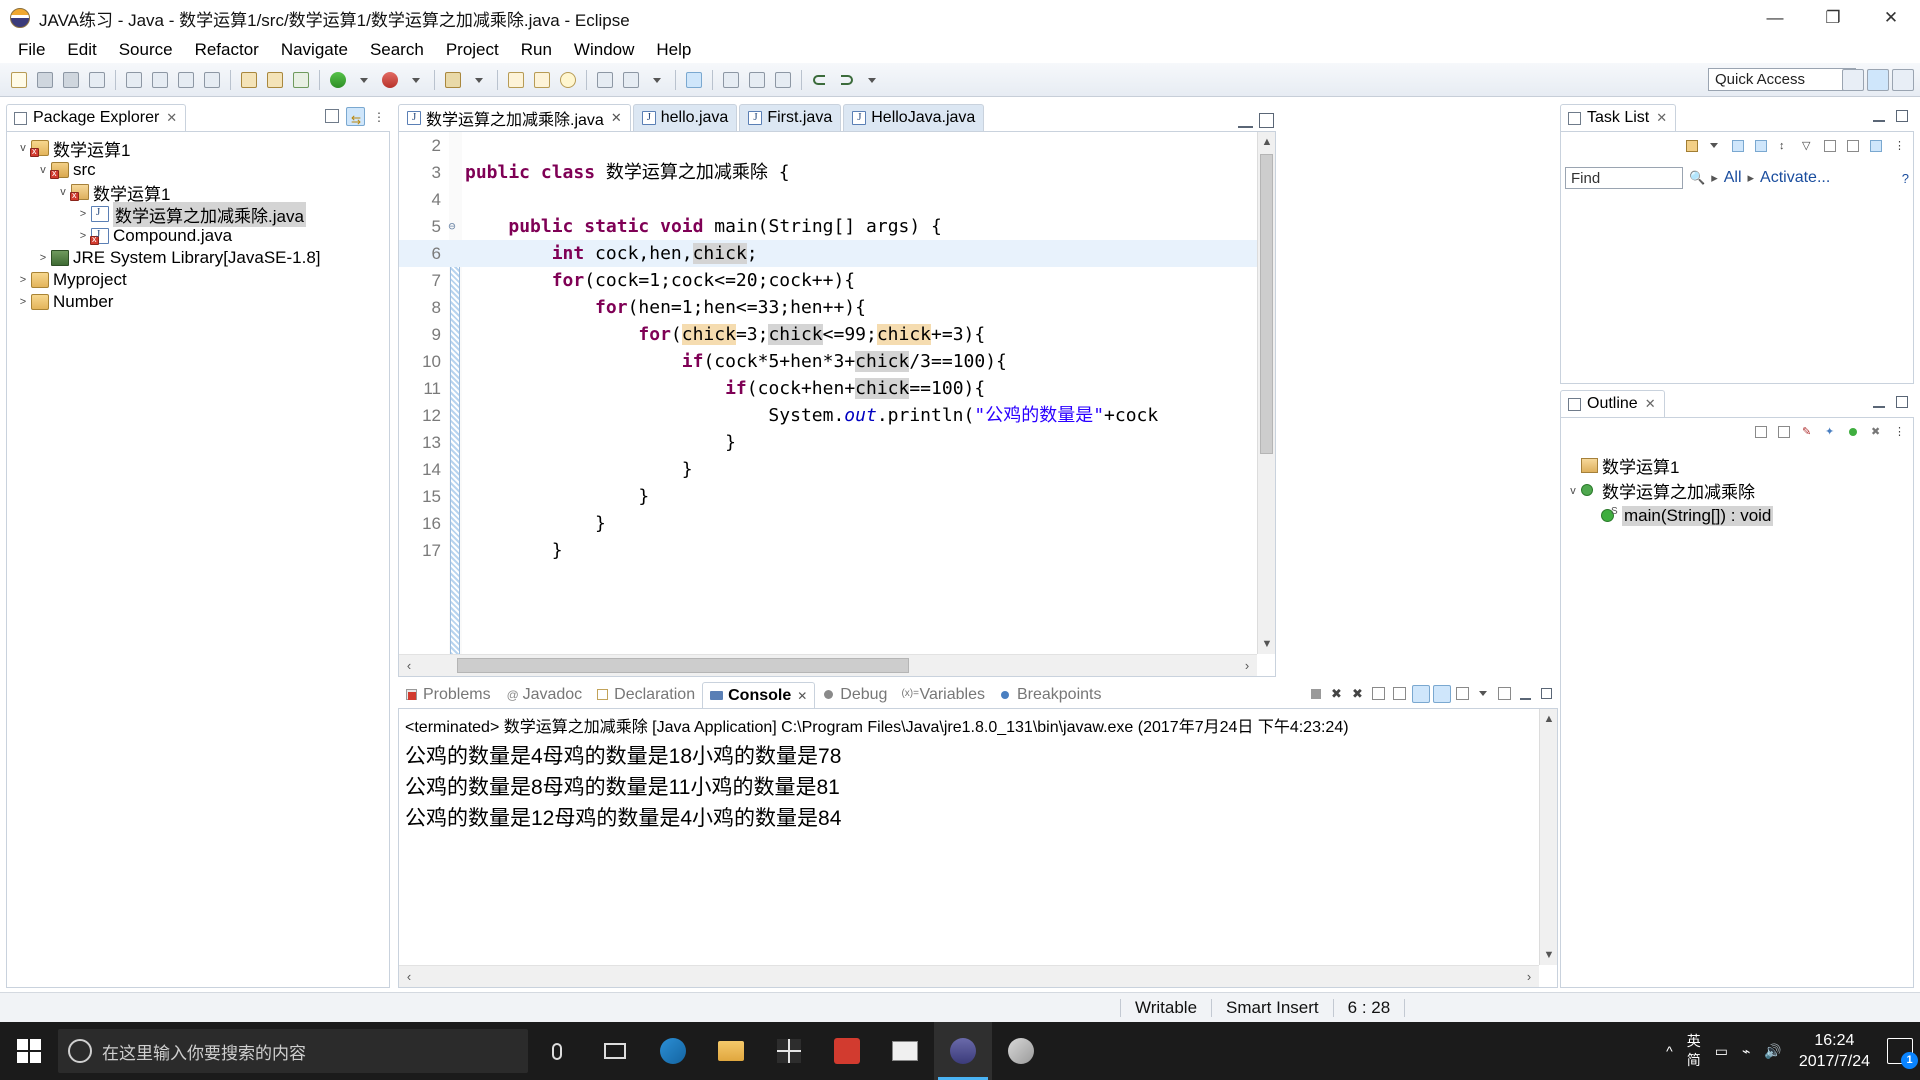 The height and width of the screenshot is (1080, 1920). I want to click on hide-local-icon: ✖, so click(1876, 432).